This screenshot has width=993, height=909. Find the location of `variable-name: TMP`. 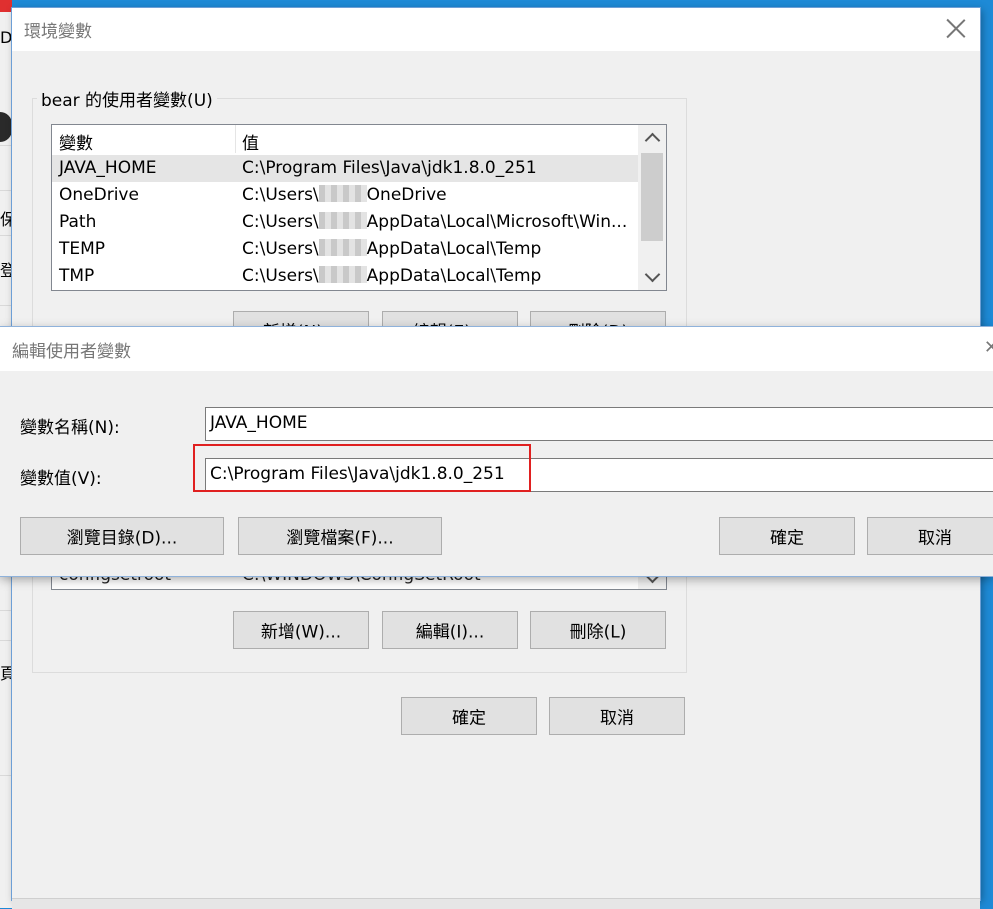

variable-name: TMP is located at coordinates (77, 276).